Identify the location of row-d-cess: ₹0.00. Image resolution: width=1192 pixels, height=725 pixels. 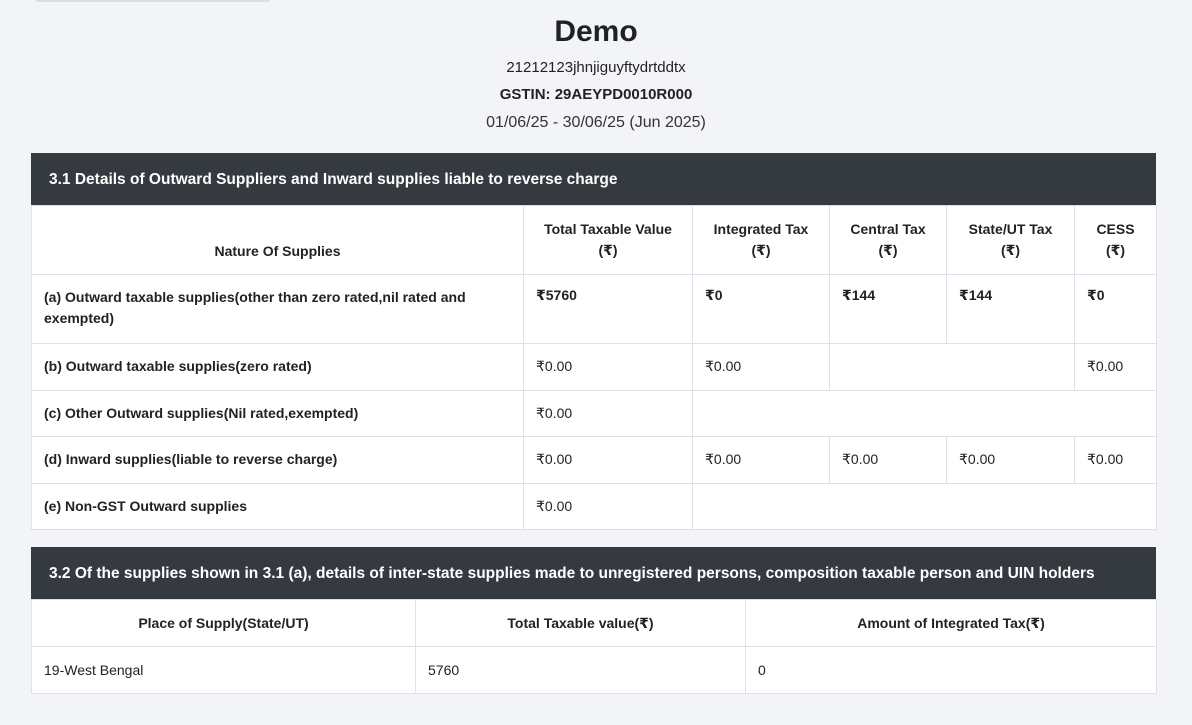
(1115, 460).